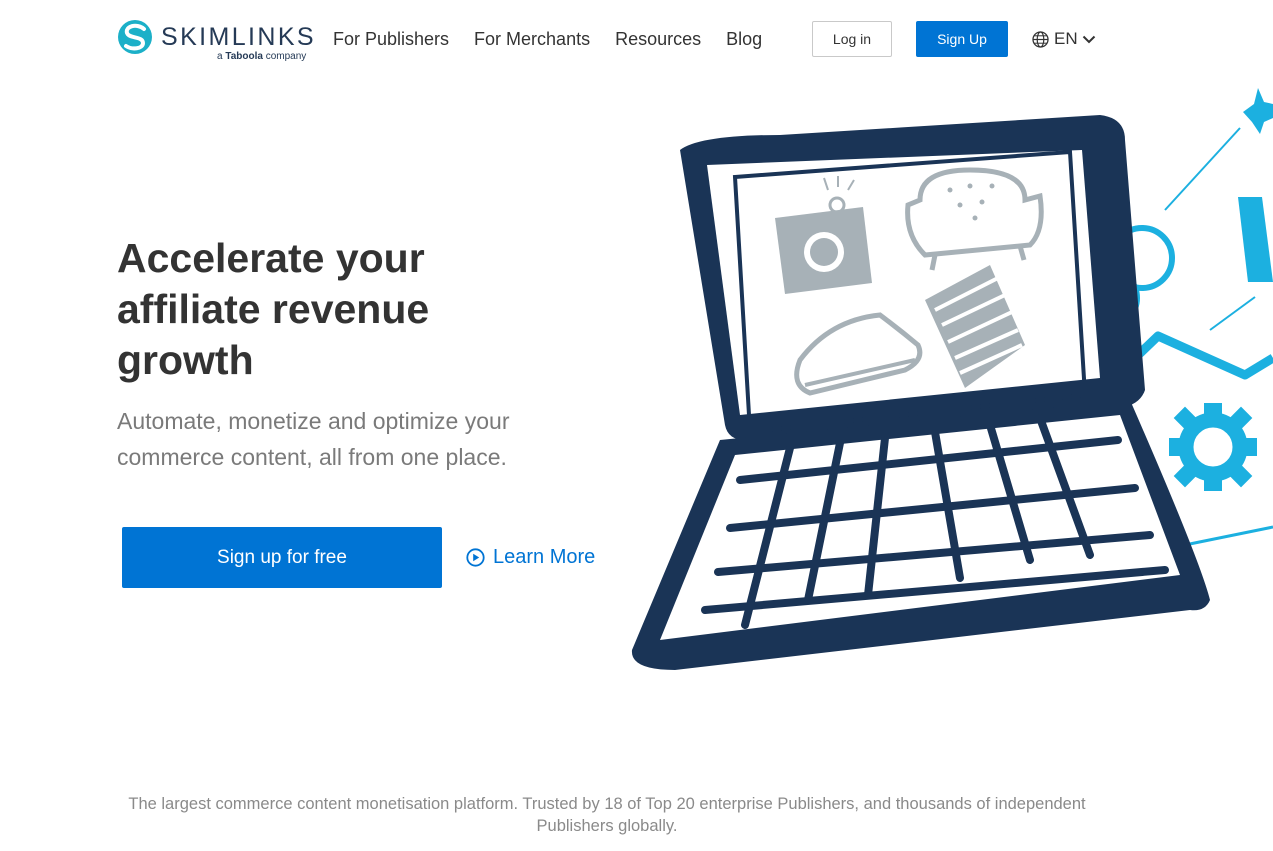  What do you see at coordinates (658, 39) in the screenshot?
I see `nav-item-resources: Resources` at bounding box center [658, 39].